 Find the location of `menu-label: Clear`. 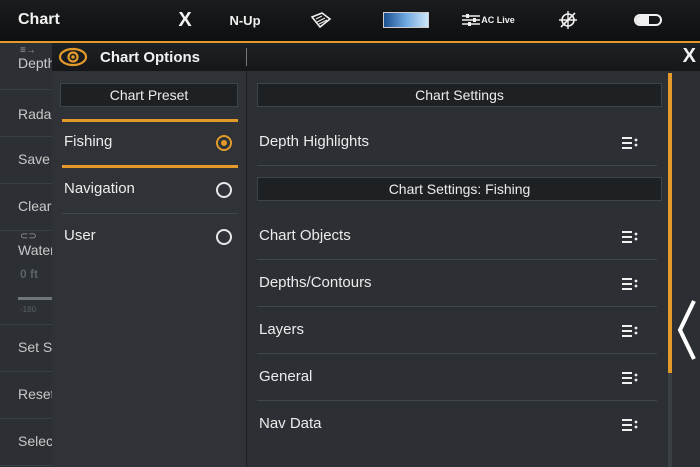

menu-label: Clear is located at coordinates (35, 206).